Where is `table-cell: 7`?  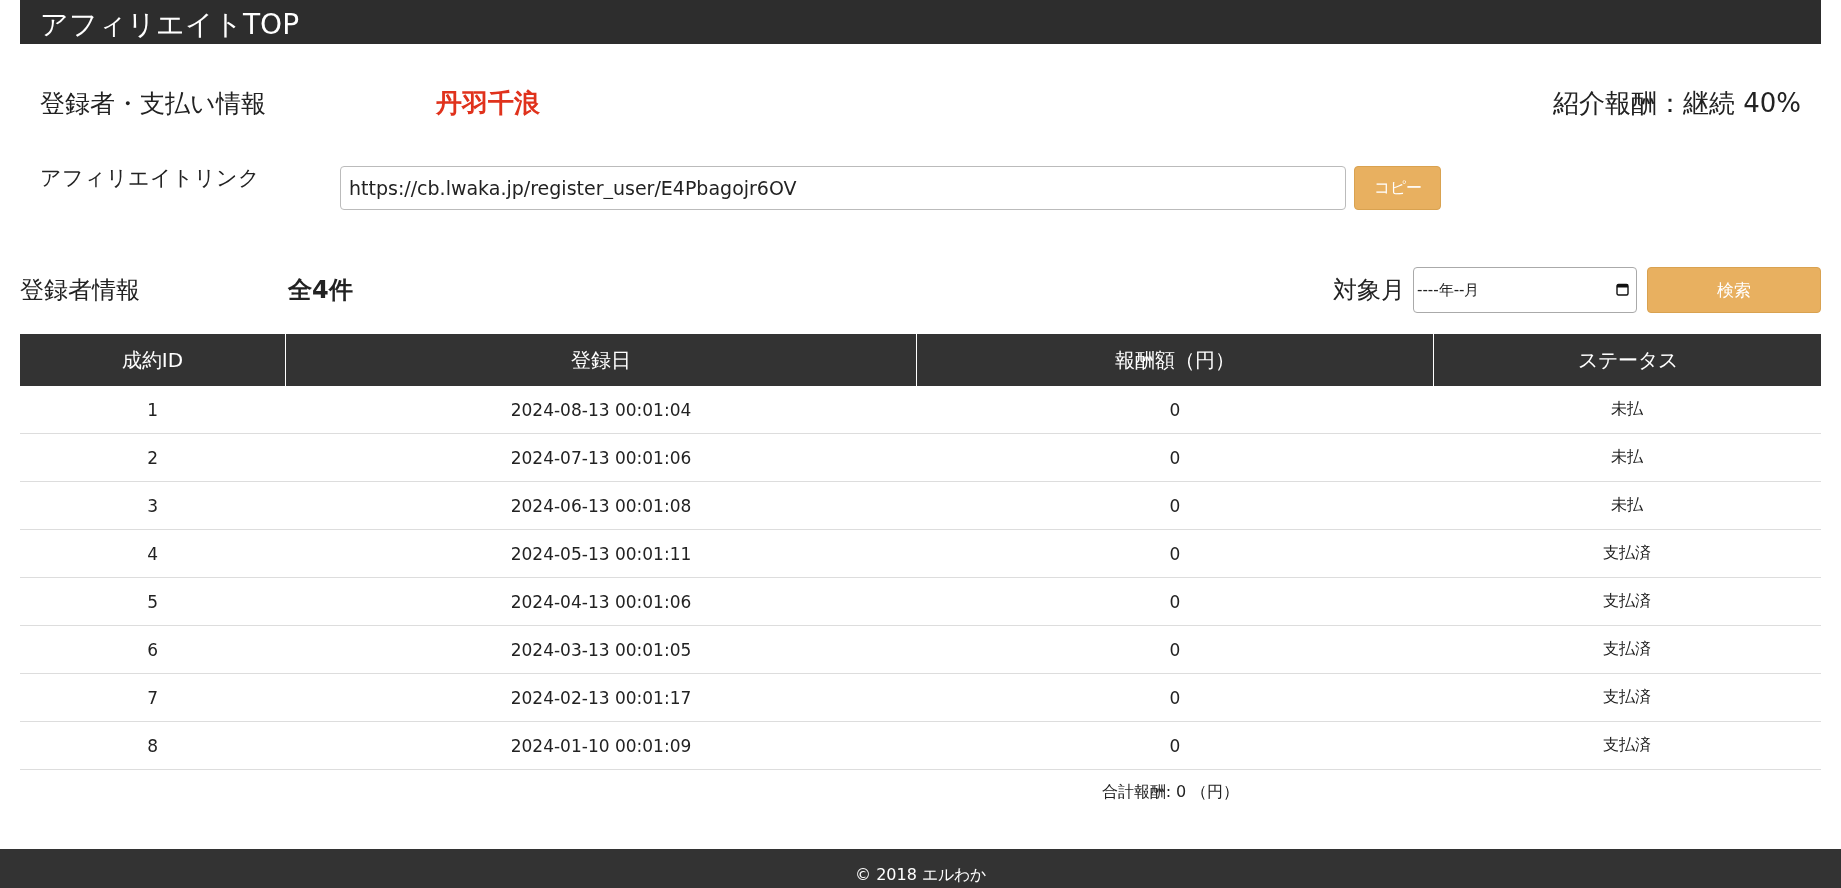
table-cell: 7 is located at coordinates (153, 697).